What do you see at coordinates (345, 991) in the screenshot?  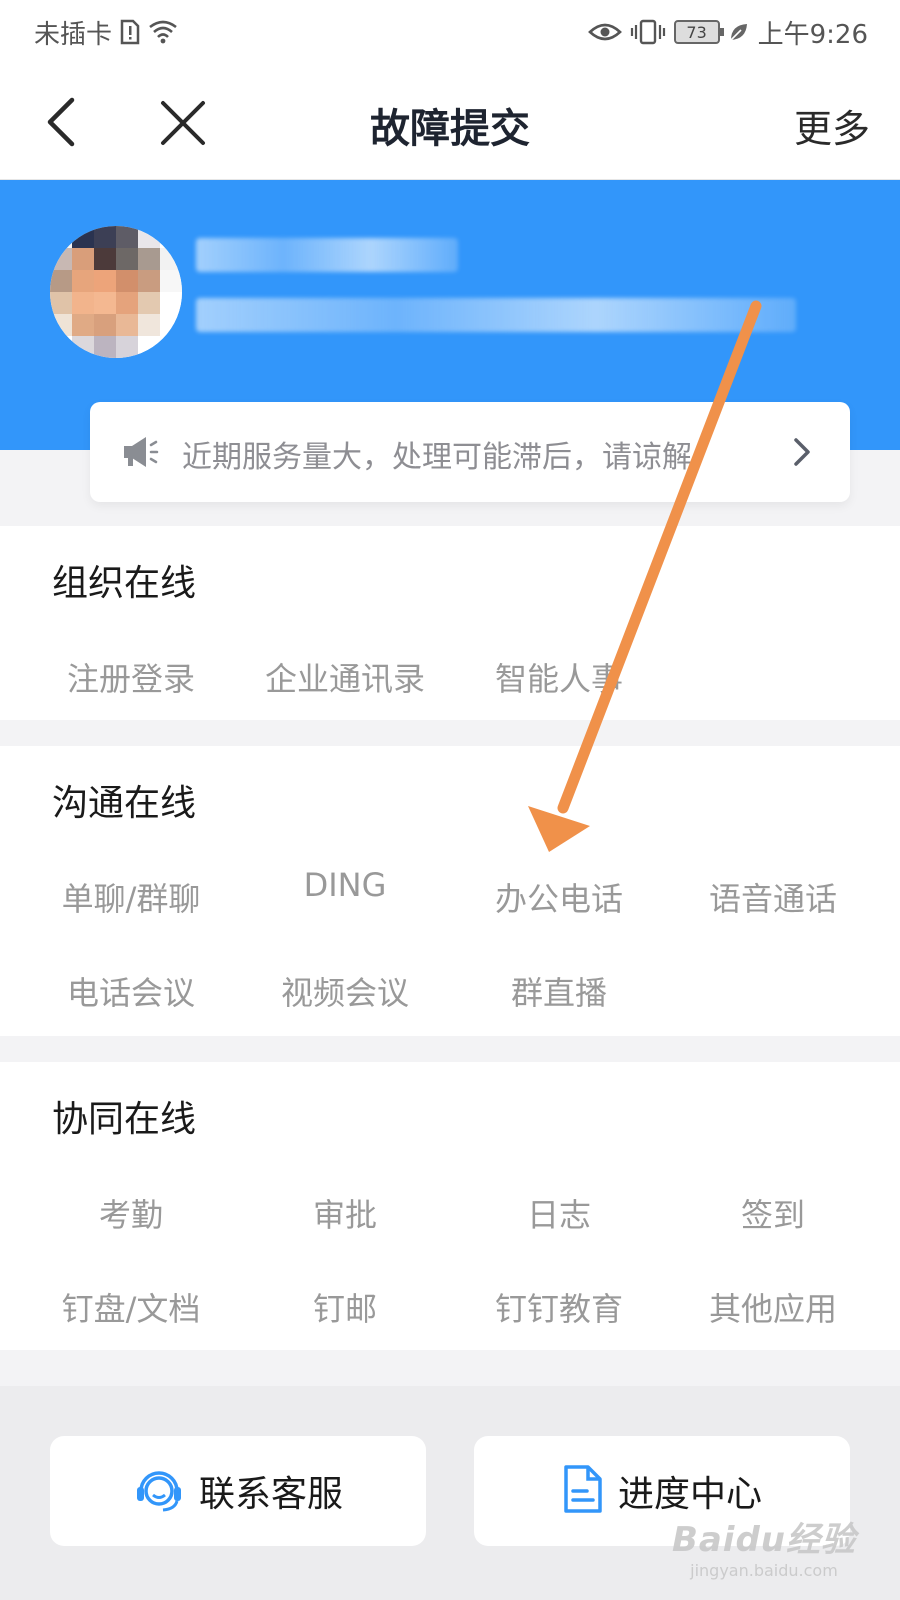 I see `item-video-conference: 视频会议` at bounding box center [345, 991].